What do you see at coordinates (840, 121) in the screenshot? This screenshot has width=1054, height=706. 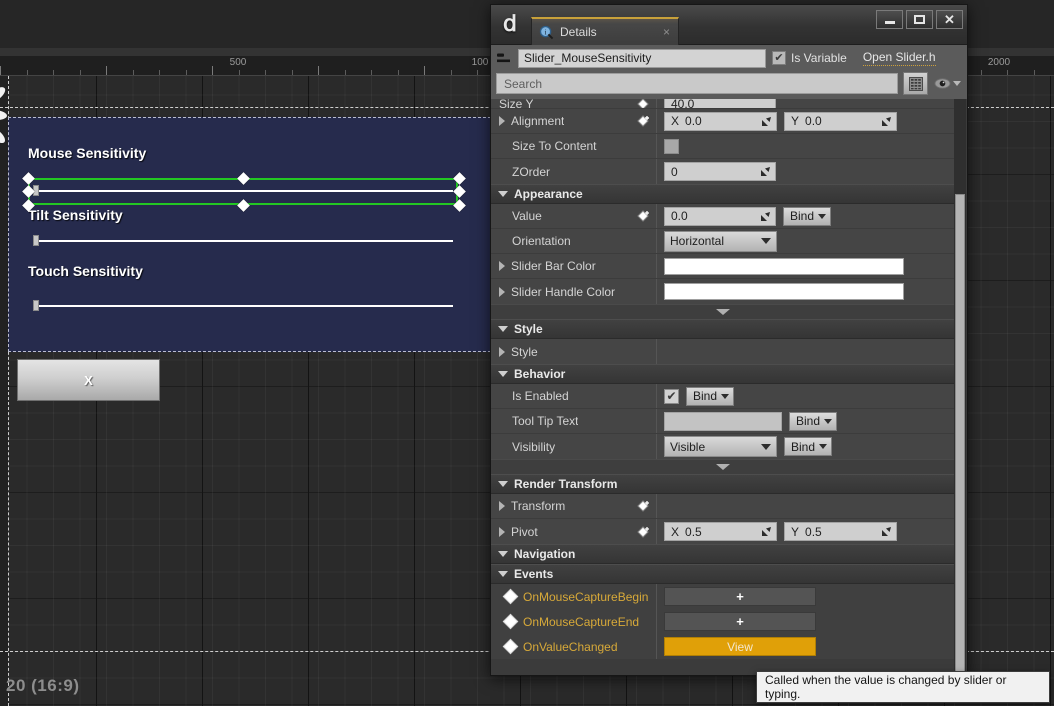 I see `alignment-y-input: Y 0.0` at bounding box center [840, 121].